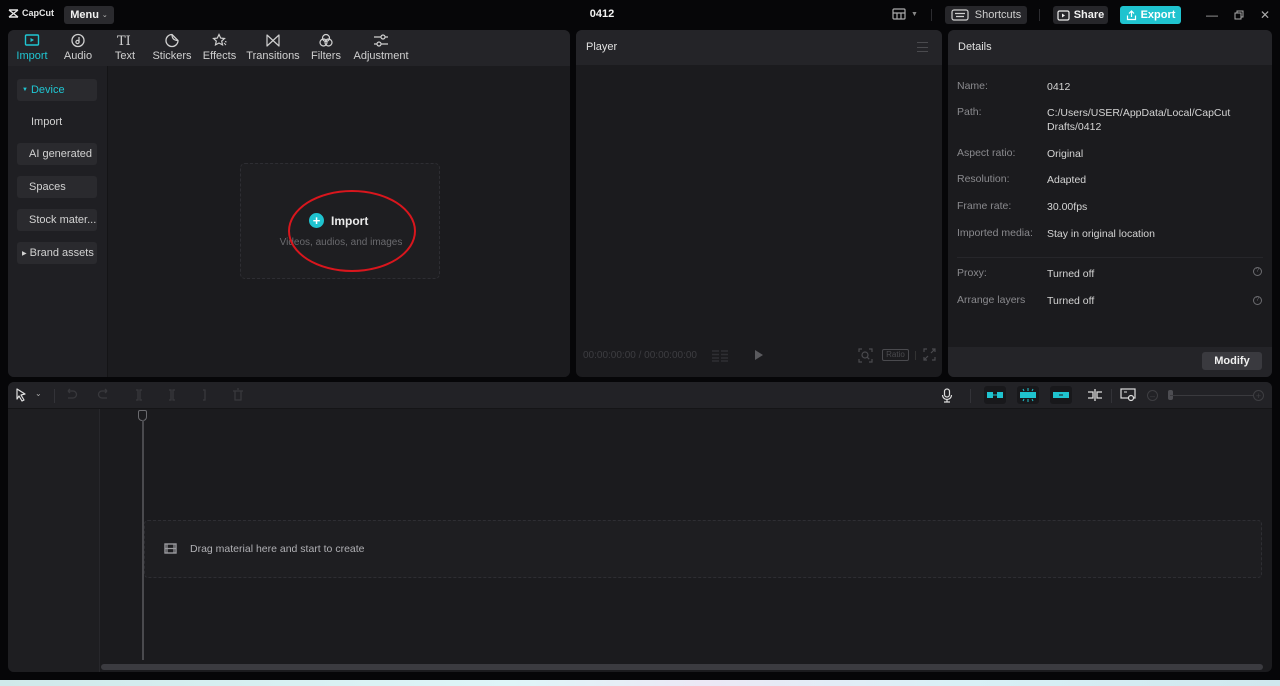 The width and height of the screenshot is (1280, 686). What do you see at coordinates (1232, 361) in the screenshot?
I see `modify-button: Modify` at bounding box center [1232, 361].